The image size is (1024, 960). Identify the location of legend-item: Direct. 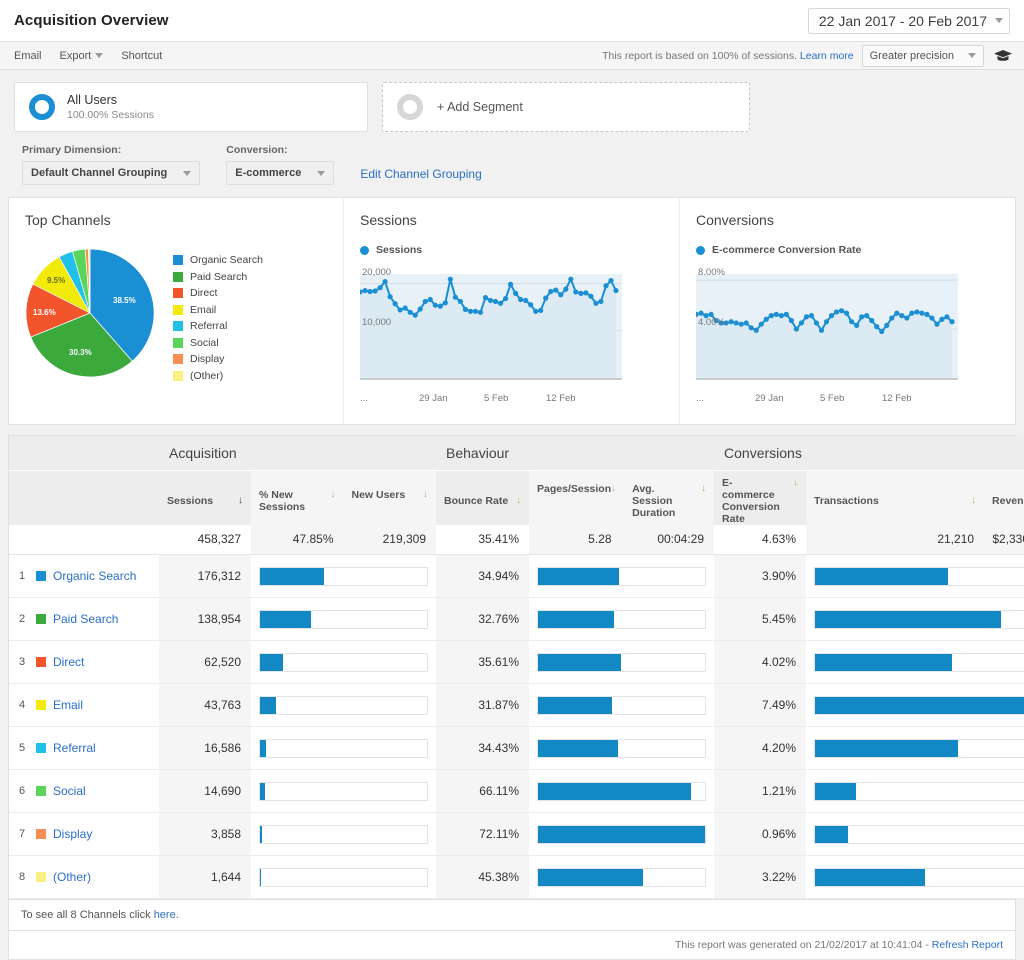
(218, 293).